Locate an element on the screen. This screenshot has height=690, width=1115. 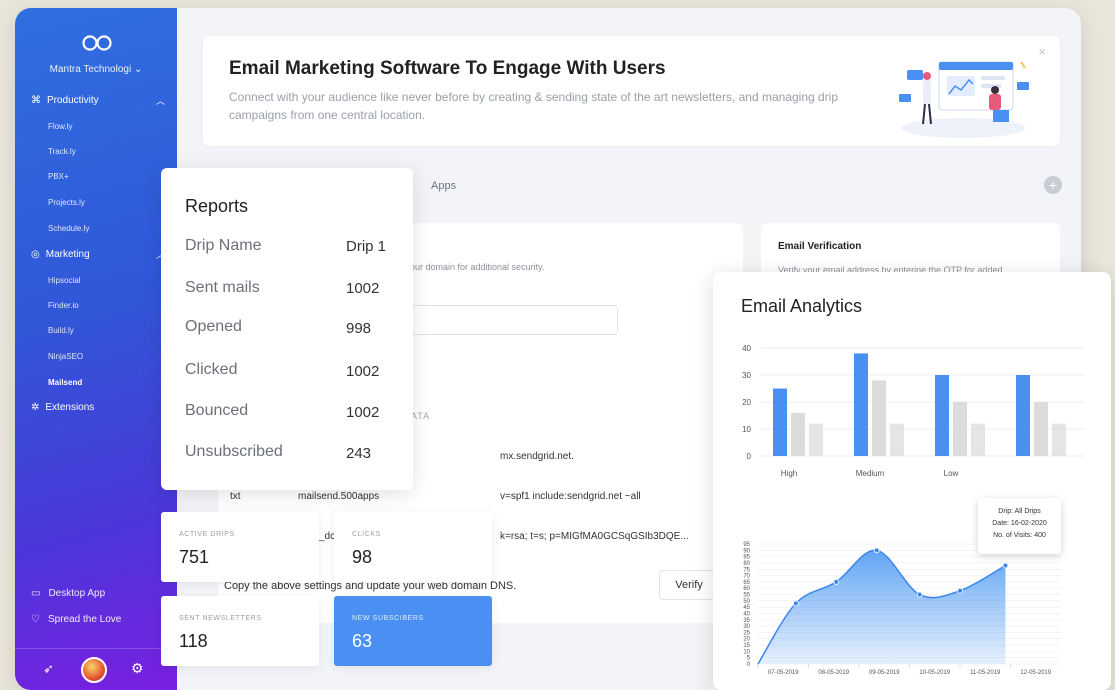
area-y-tick: 10 is located at coordinates (746, 652).